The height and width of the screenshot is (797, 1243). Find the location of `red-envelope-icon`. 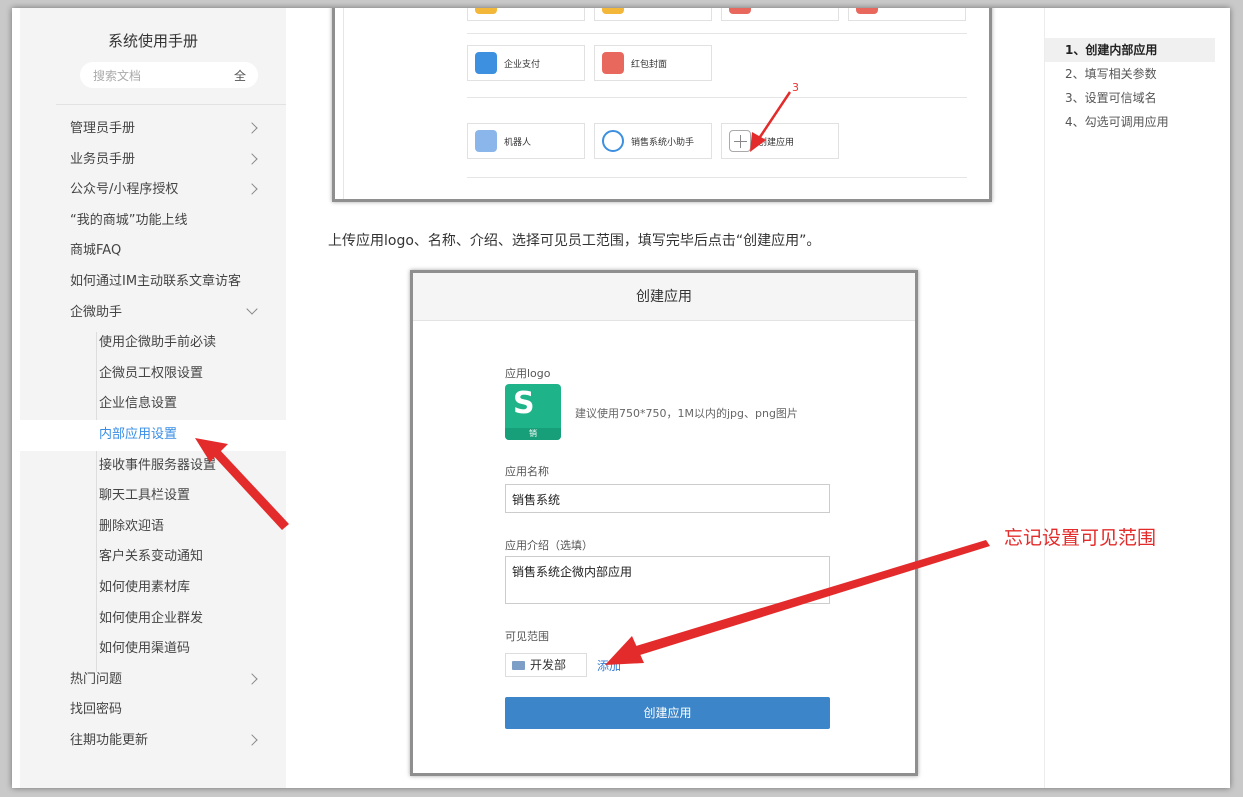

red-envelope-icon is located at coordinates (613, 63).